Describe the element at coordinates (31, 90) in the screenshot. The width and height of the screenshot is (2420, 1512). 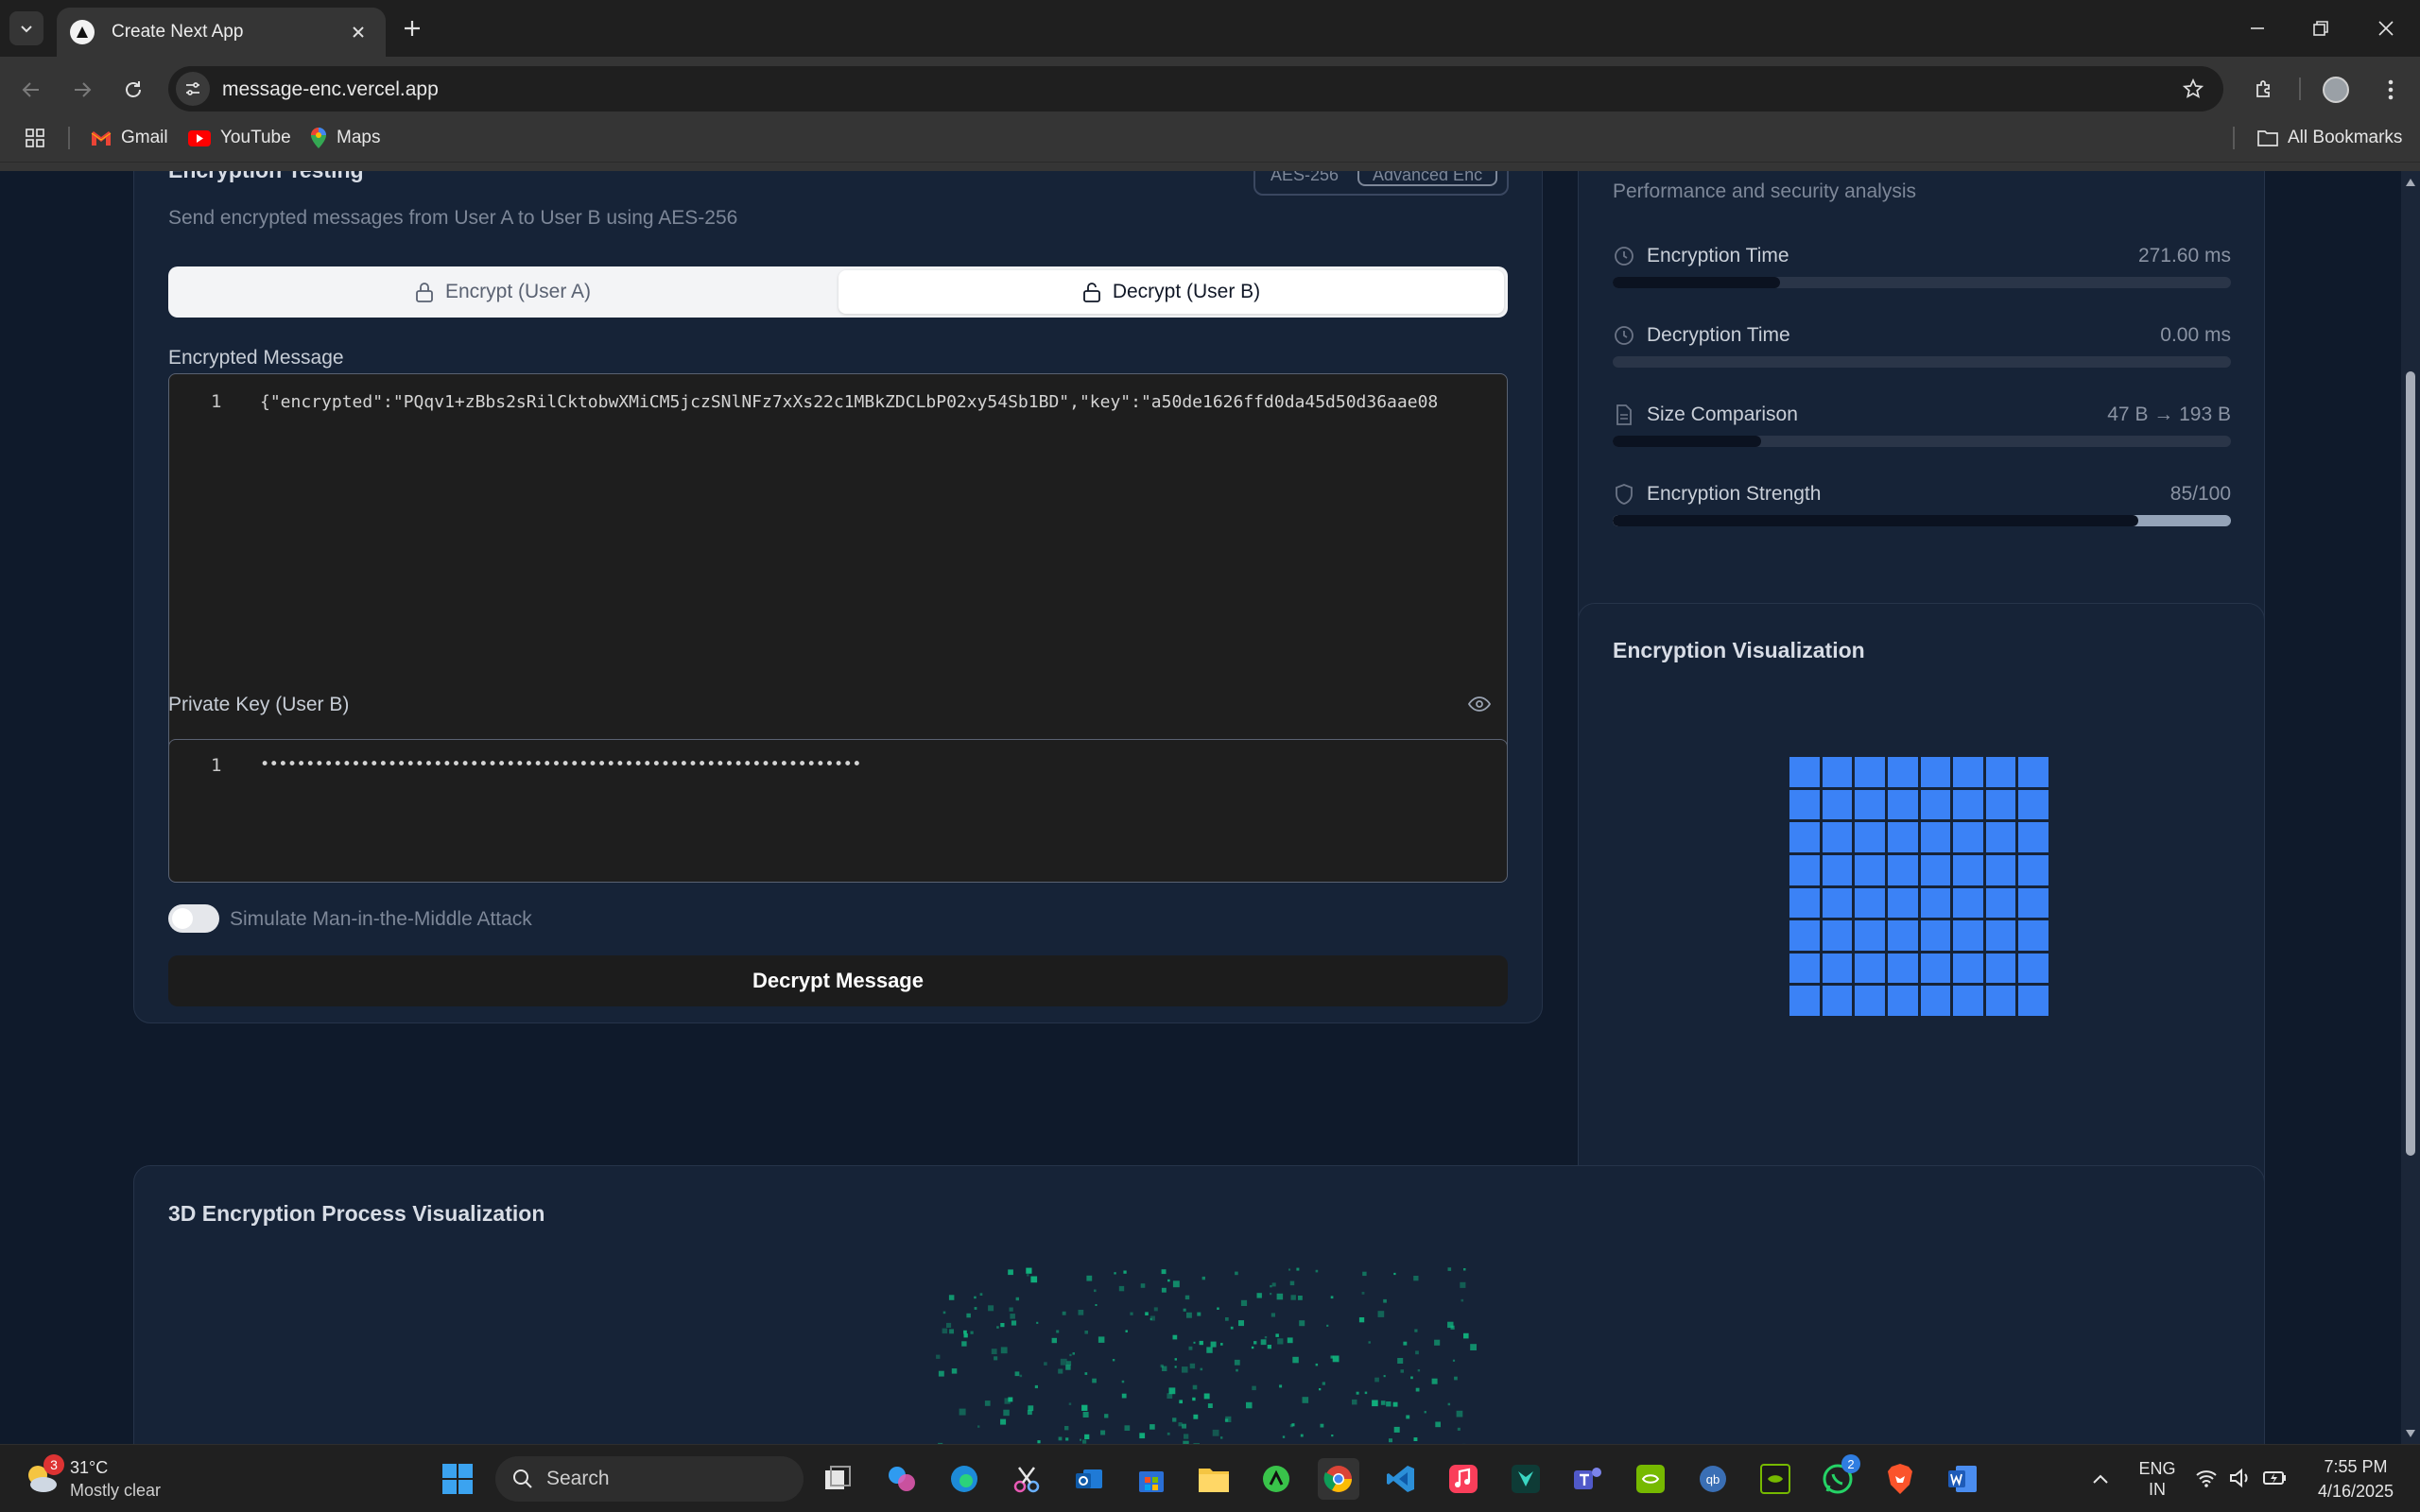
I see `back-button` at that location.